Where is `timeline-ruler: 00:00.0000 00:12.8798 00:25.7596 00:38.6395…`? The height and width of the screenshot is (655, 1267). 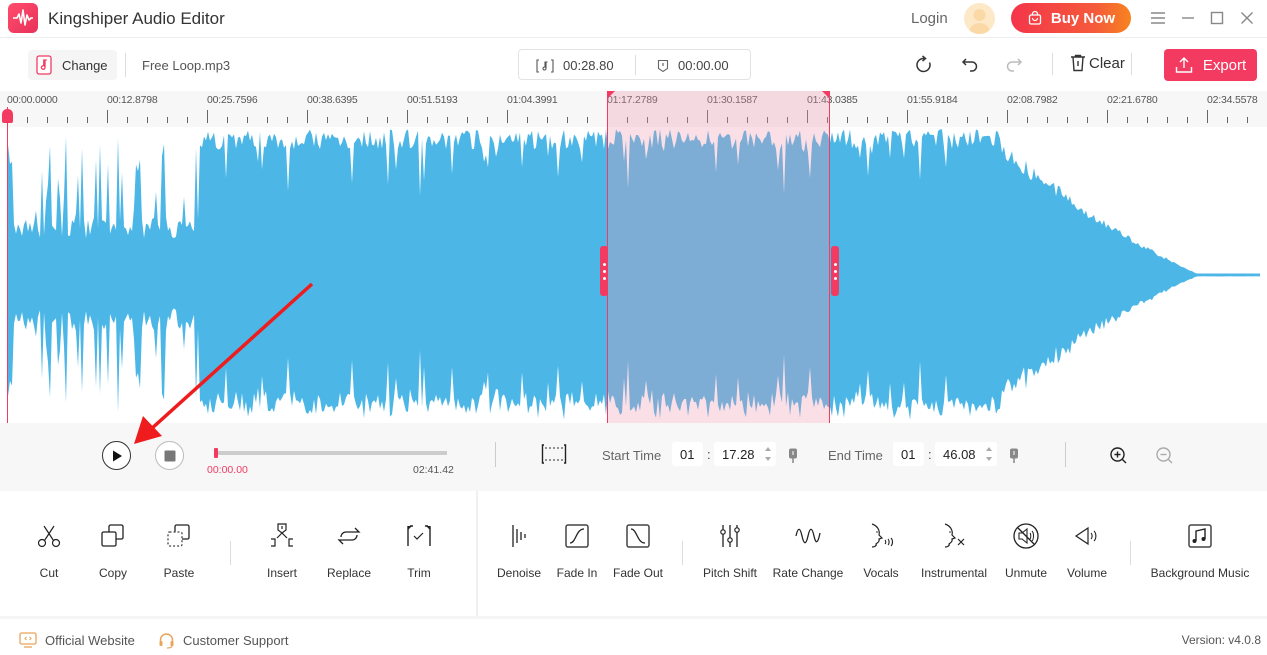 timeline-ruler: 00:00.0000 00:12.8798 00:25.7596 00:38.6395… is located at coordinates (633, 109).